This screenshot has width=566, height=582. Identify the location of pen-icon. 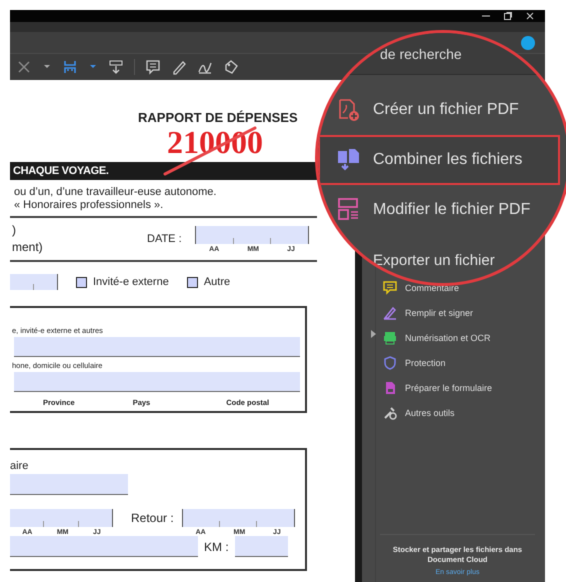
(179, 67).